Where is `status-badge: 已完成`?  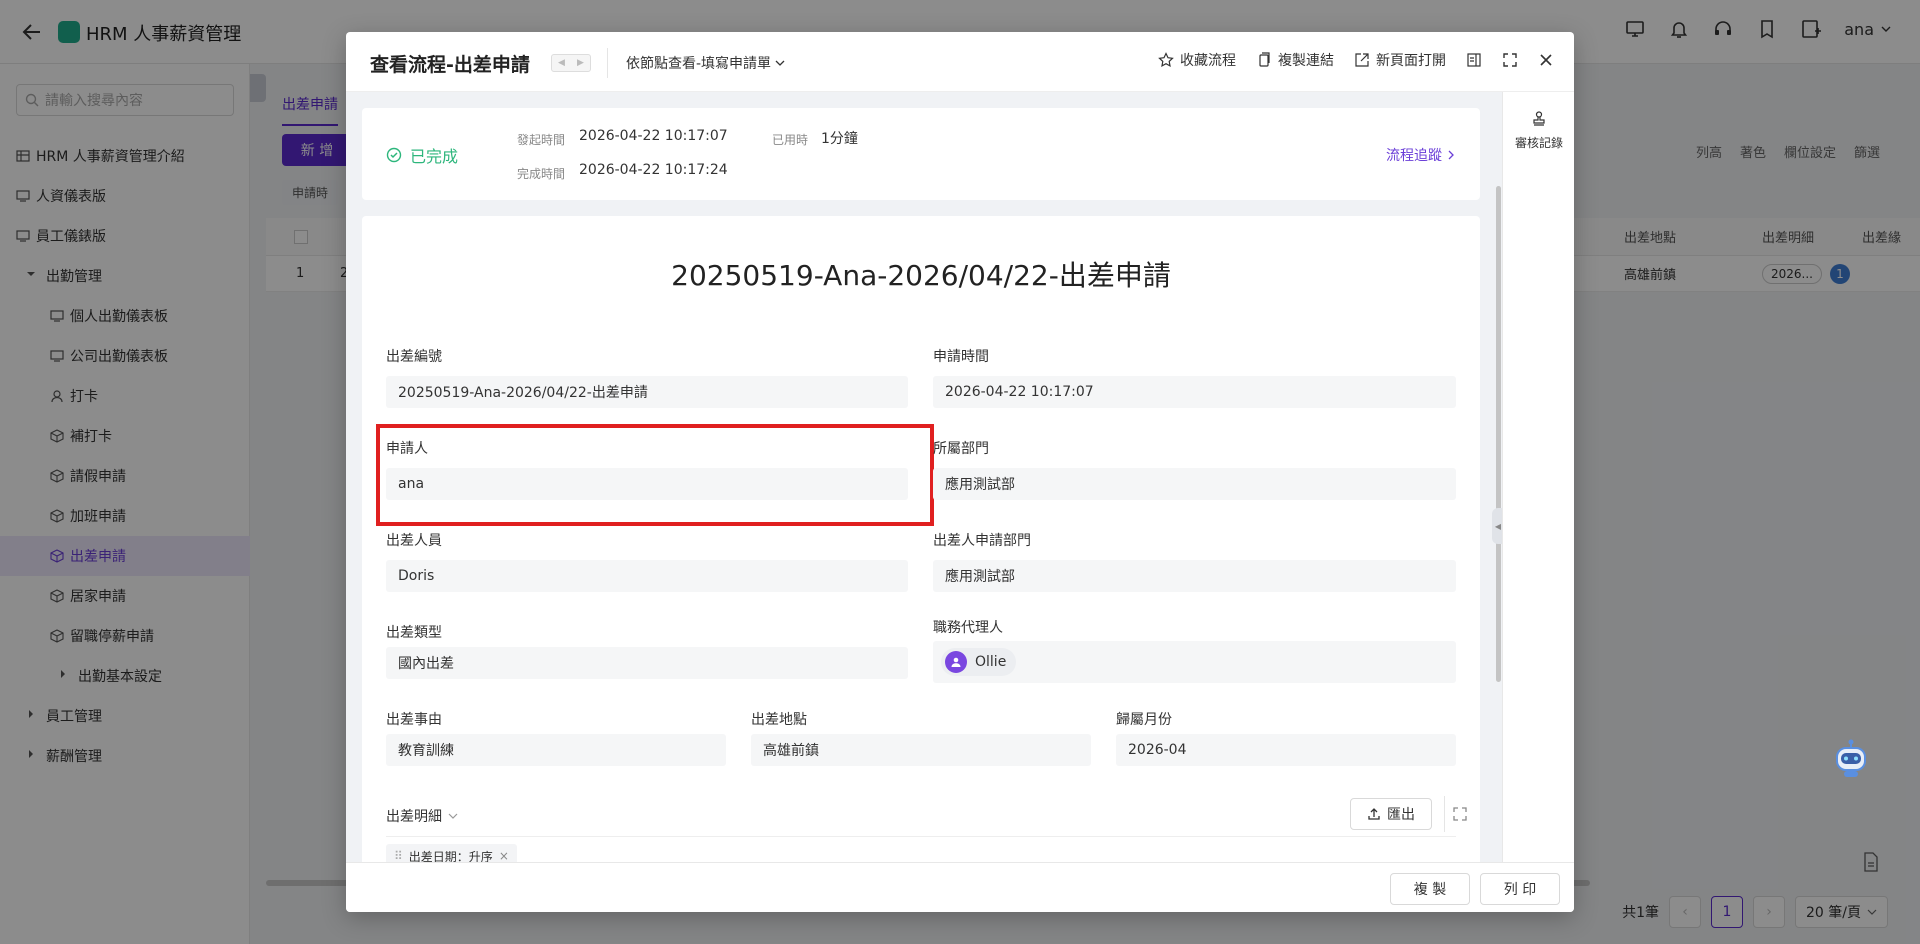 status-badge: 已完成 is located at coordinates (422, 155).